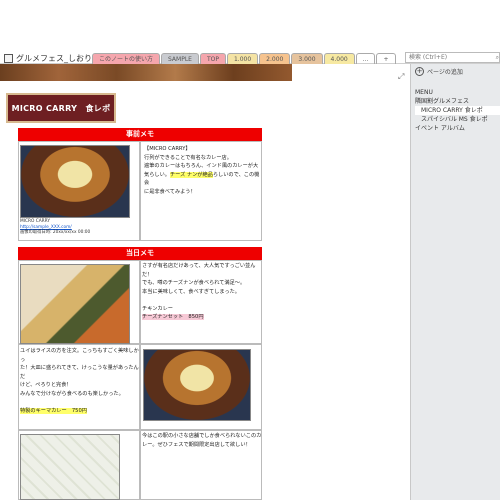 The width and height of the screenshot is (500, 500). Describe the element at coordinates (8, 58) in the screenshot. I see `notebook-icon` at that location.